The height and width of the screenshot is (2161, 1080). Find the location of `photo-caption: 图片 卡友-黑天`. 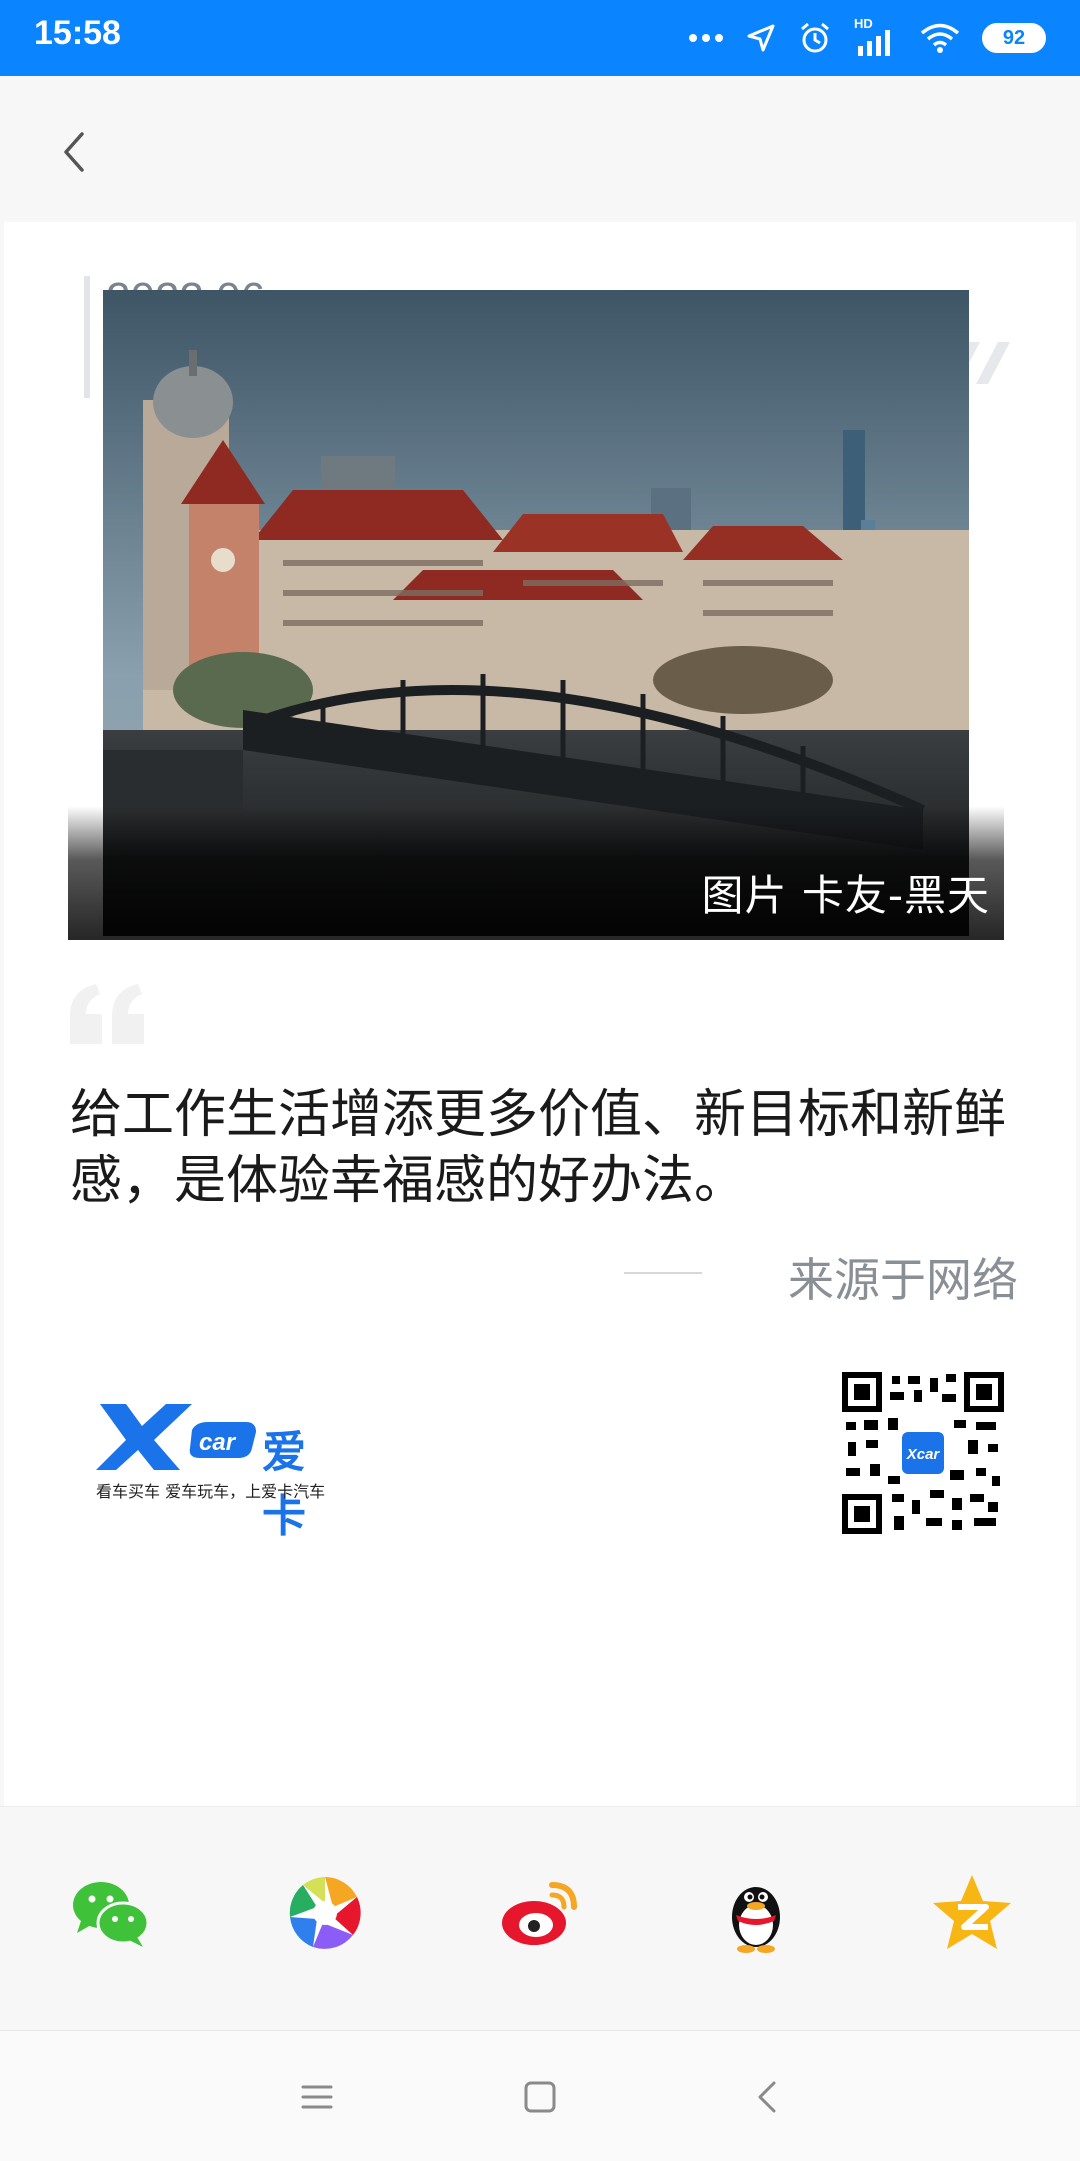

photo-caption: 图片 卡友-黑天 is located at coordinates (845, 895).